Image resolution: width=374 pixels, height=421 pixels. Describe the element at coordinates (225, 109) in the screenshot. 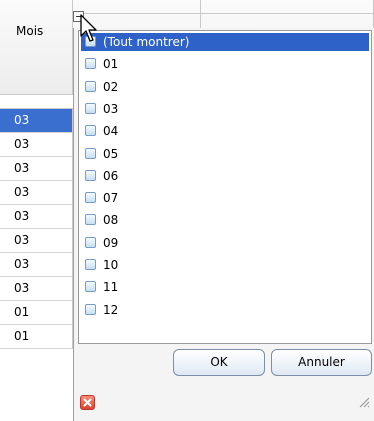

I see `filter-list-item: 03` at that location.